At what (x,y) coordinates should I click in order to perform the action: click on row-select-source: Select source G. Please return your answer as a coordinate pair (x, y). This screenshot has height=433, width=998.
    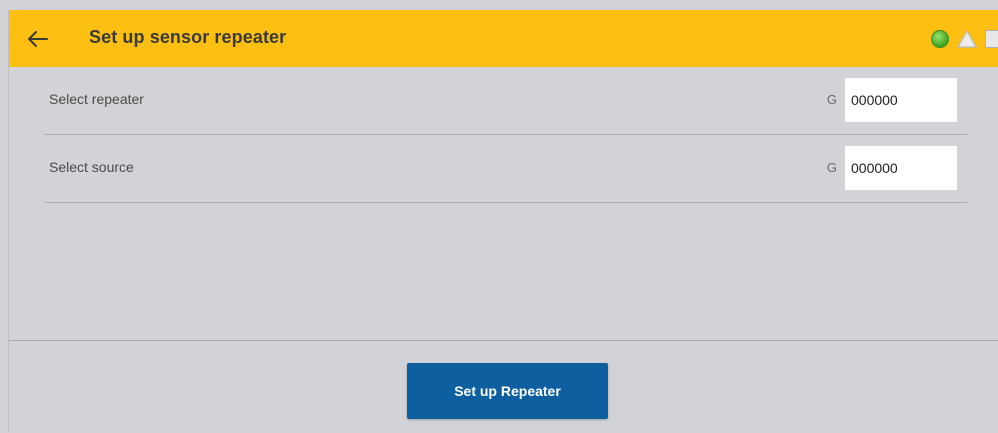
    Looking at the image, I should click on (506, 169).